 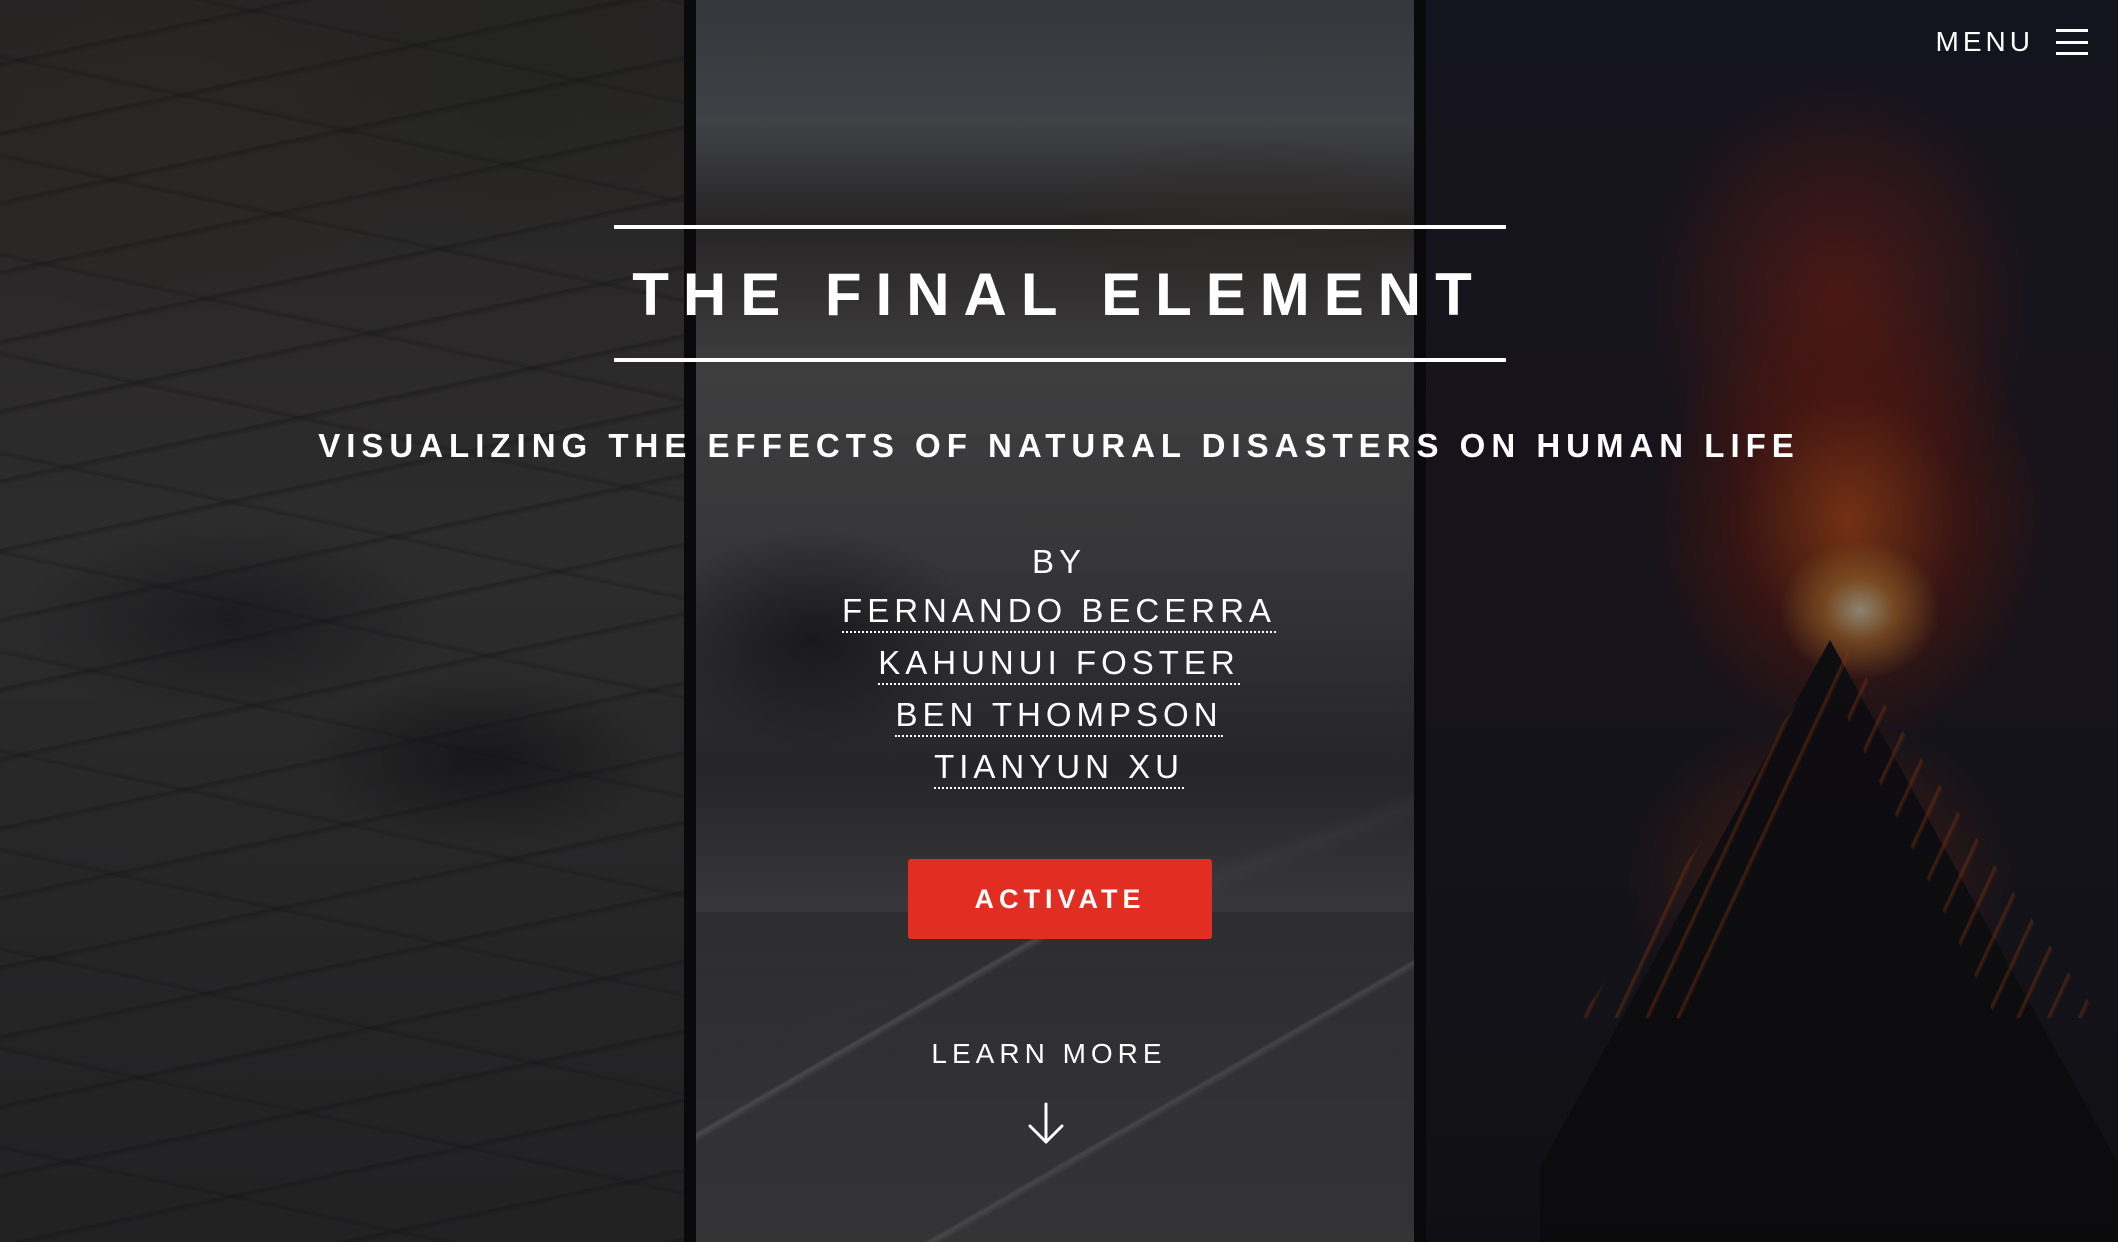 What do you see at coordinates (1060, 227) in the screenshot?
I see `title-rule-top` at bounding box center [1060, 227].